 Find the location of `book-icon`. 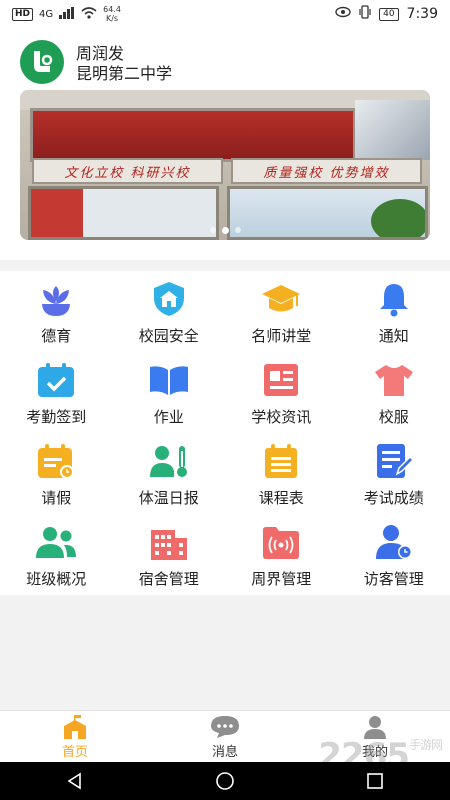

book-icon is located at coordinates (169, 380).